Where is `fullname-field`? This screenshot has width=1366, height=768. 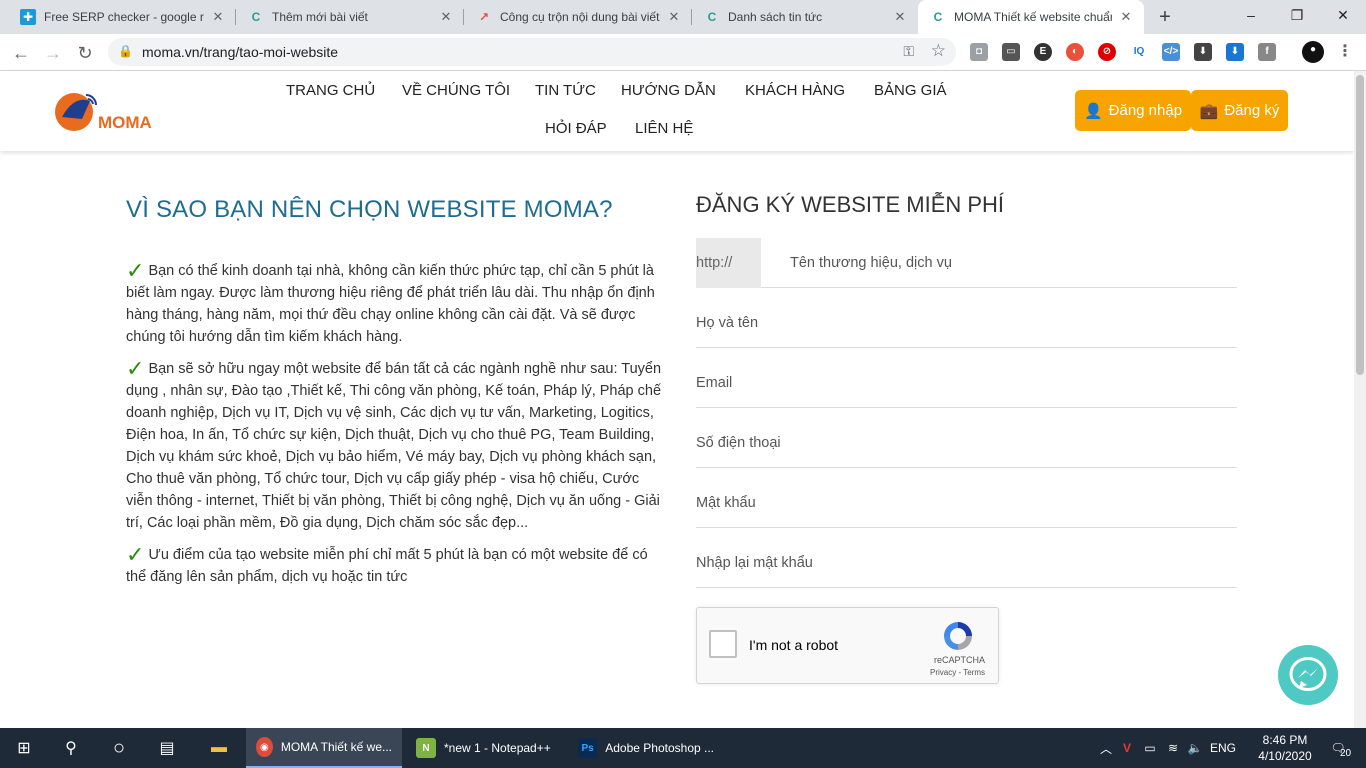
fullname-field is located at coordinates (966, 318).